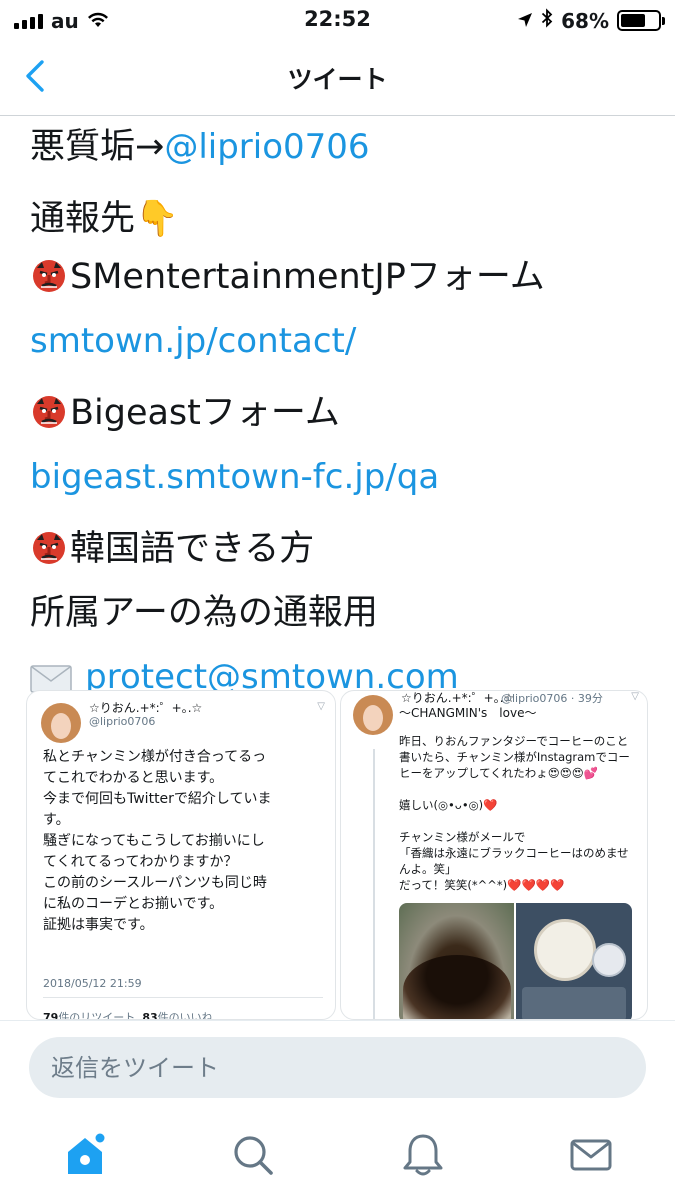  Describe the element at coordinates (468, 713) in the screenshot. I see `screenshot-subtitle: 〜CHANGMIN's love〜` at that location.